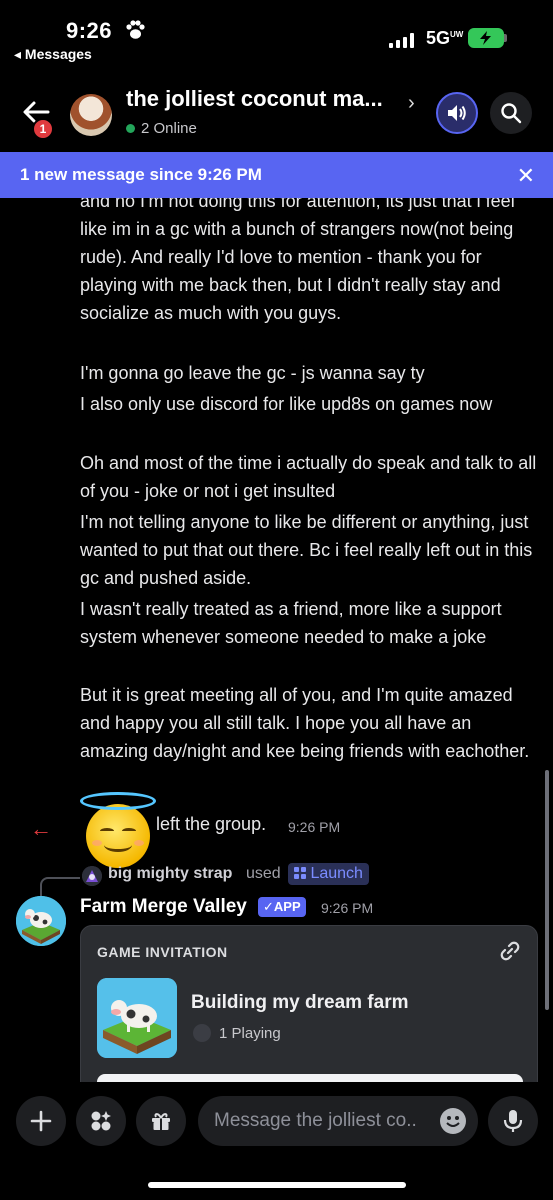 The width and height of the screenshot is (553, 1200). I want to click on launch-command-chip: Launch, so click(328, 874).